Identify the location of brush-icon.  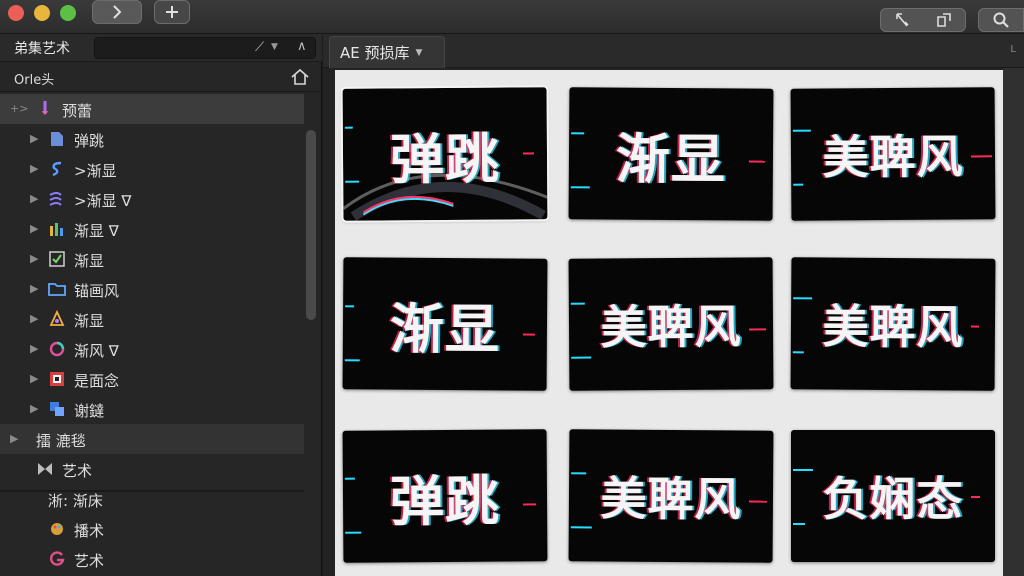
(45, 109).